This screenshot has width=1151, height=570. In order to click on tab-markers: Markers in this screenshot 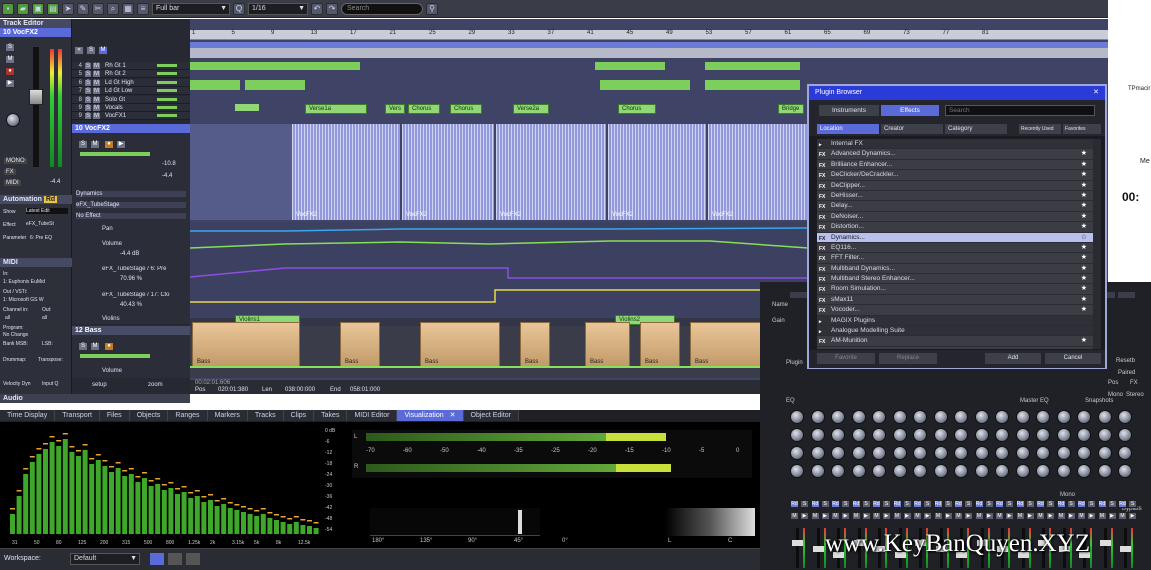, I will do `click(227, 415)`.